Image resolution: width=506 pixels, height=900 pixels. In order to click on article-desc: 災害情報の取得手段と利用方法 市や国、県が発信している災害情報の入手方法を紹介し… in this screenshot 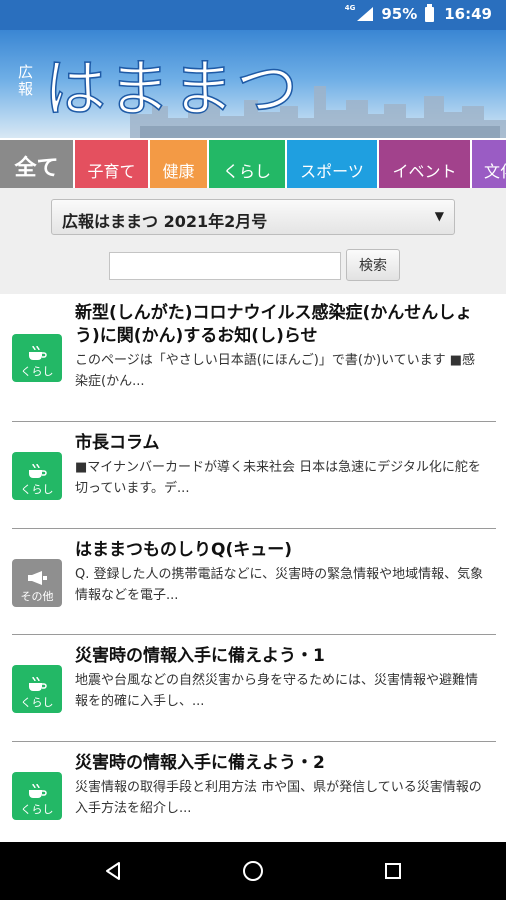, I will do `click(278, 798)`.